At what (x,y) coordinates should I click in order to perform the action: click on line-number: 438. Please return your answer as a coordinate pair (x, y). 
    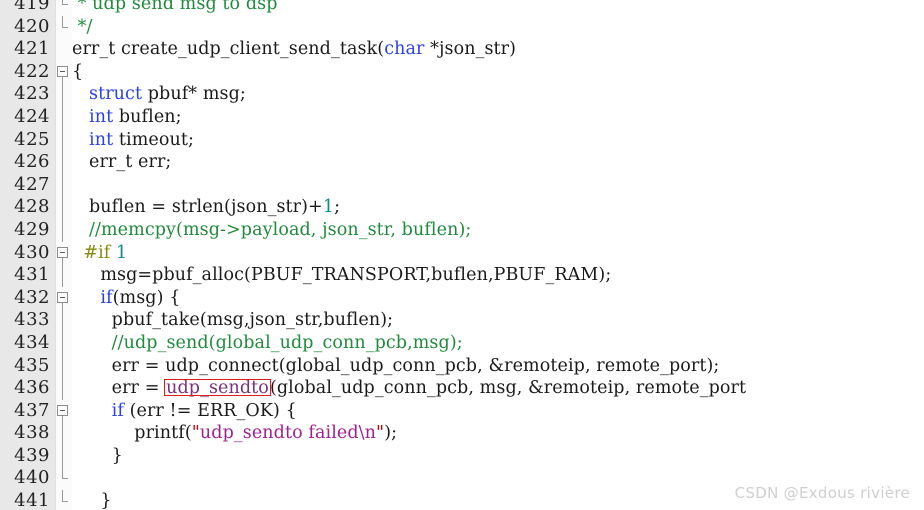
    Looking at the image, I should click on (32, 433).